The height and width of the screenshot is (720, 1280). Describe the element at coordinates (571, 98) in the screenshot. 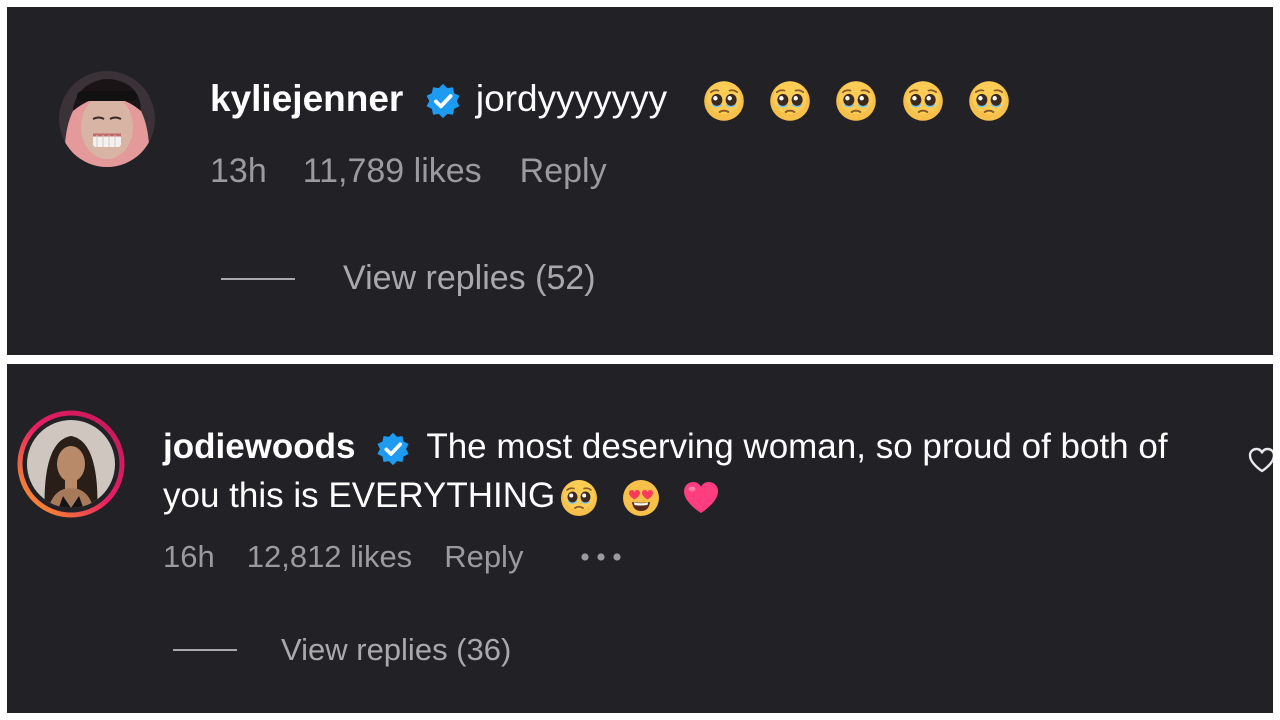

I see `comment-text: jordyyyyyyy` at that location.